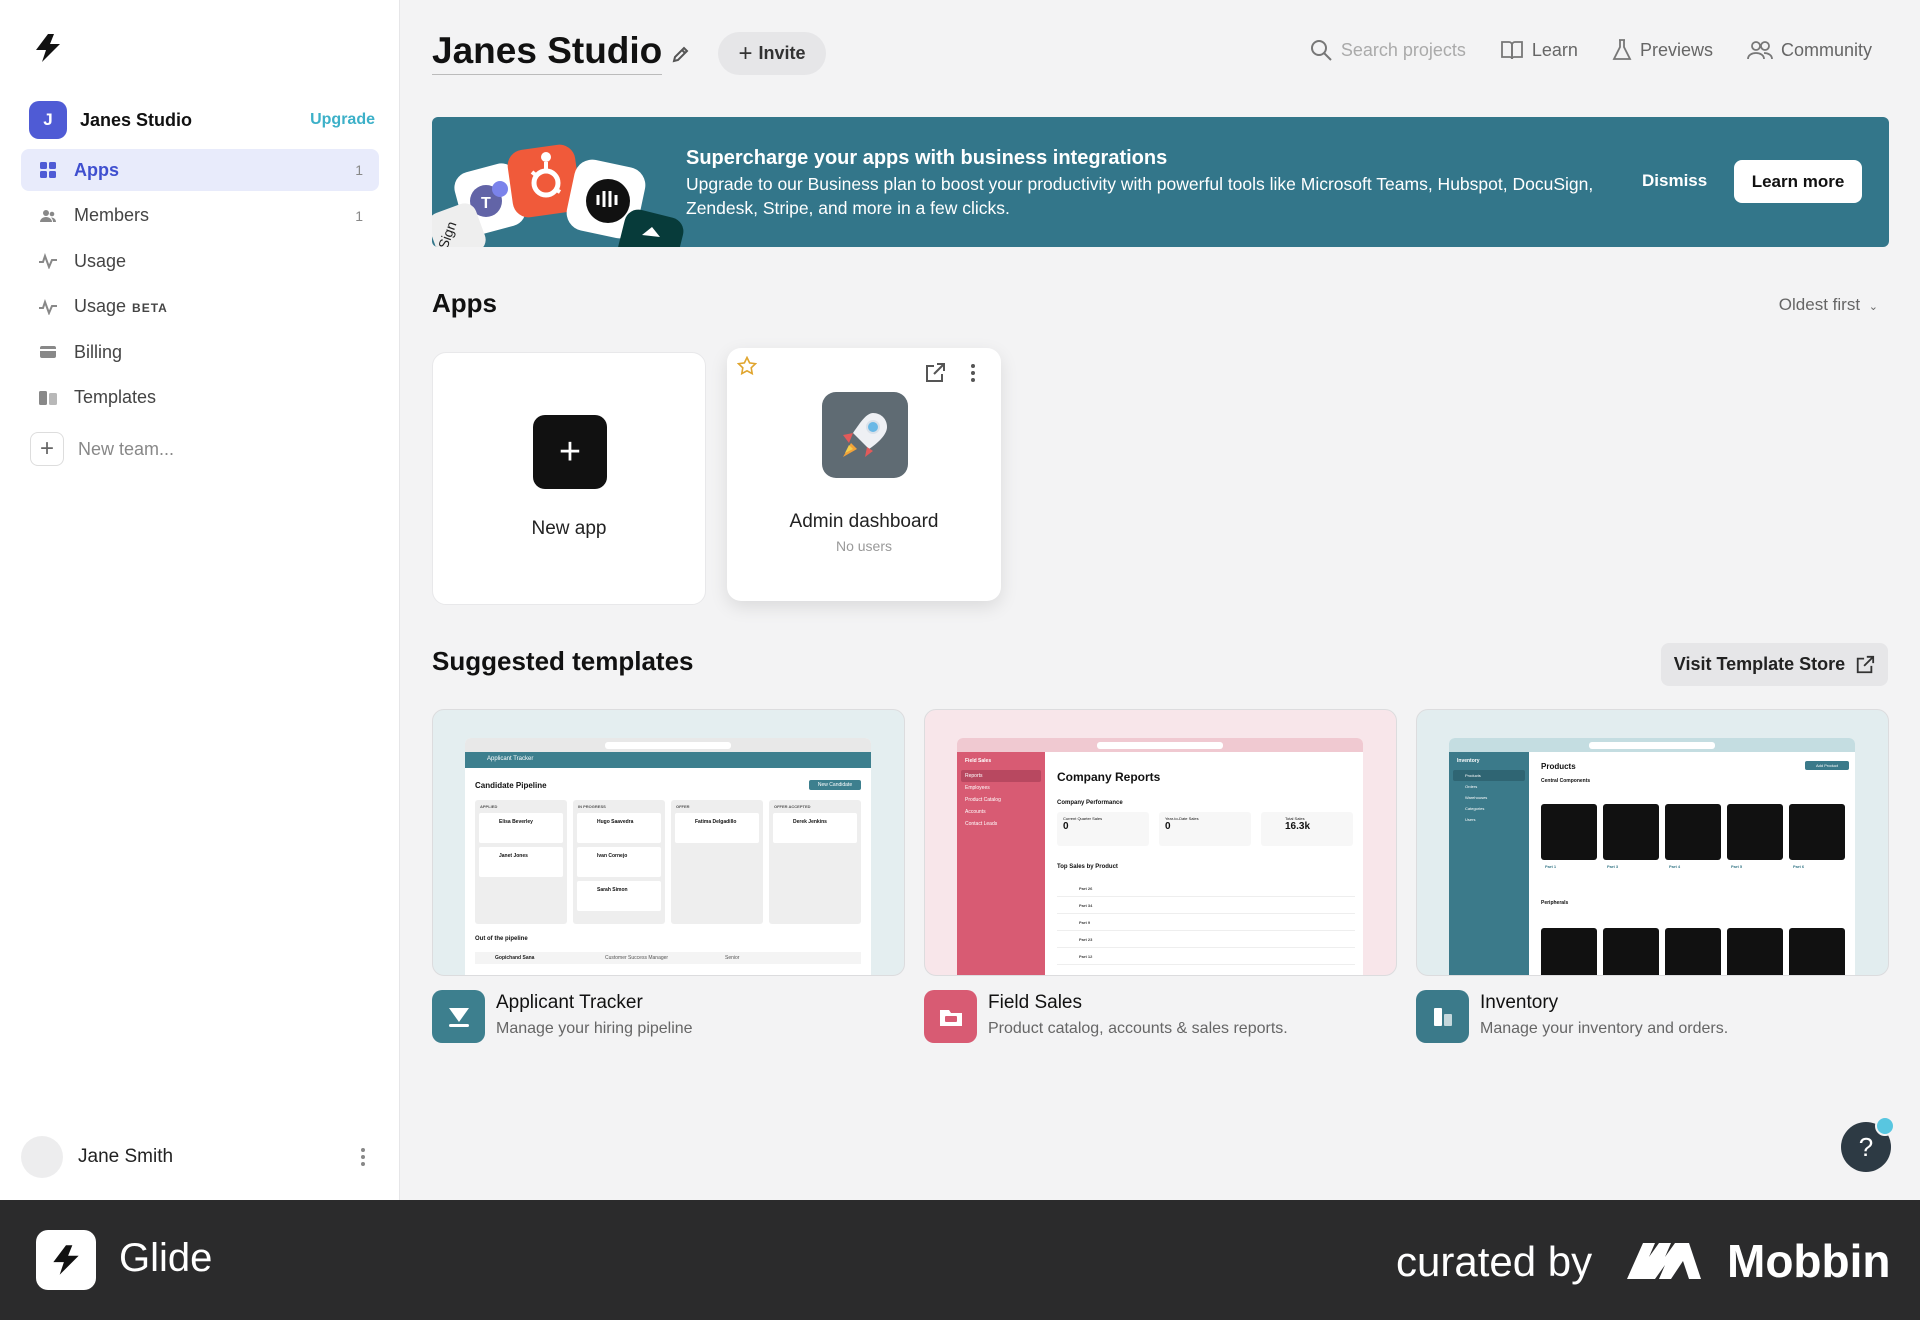 This screenshot has width=1920, height=1320. I want to click on sidebar-item-usage: Usage, so click(200, 261).